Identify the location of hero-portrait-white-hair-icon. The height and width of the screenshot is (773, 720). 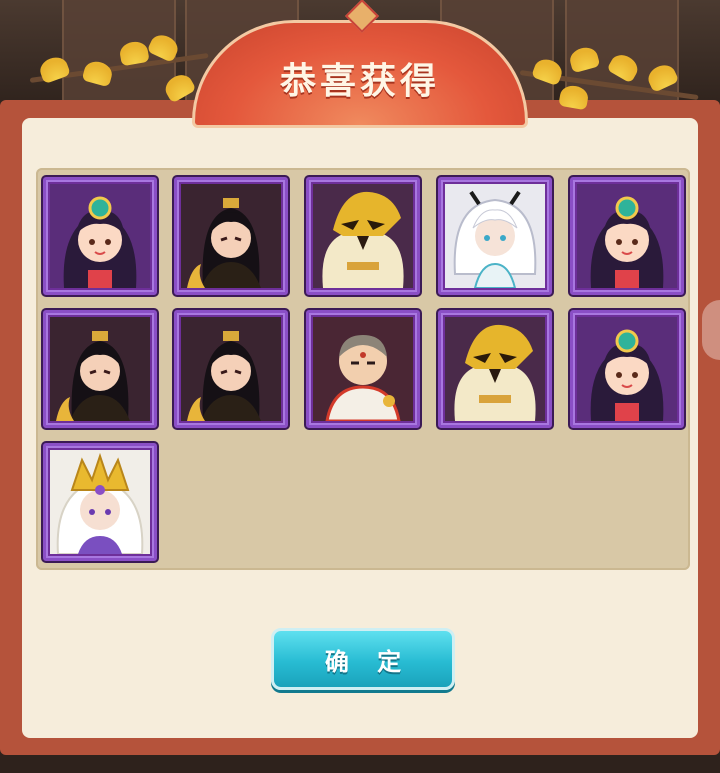
(495, 236).